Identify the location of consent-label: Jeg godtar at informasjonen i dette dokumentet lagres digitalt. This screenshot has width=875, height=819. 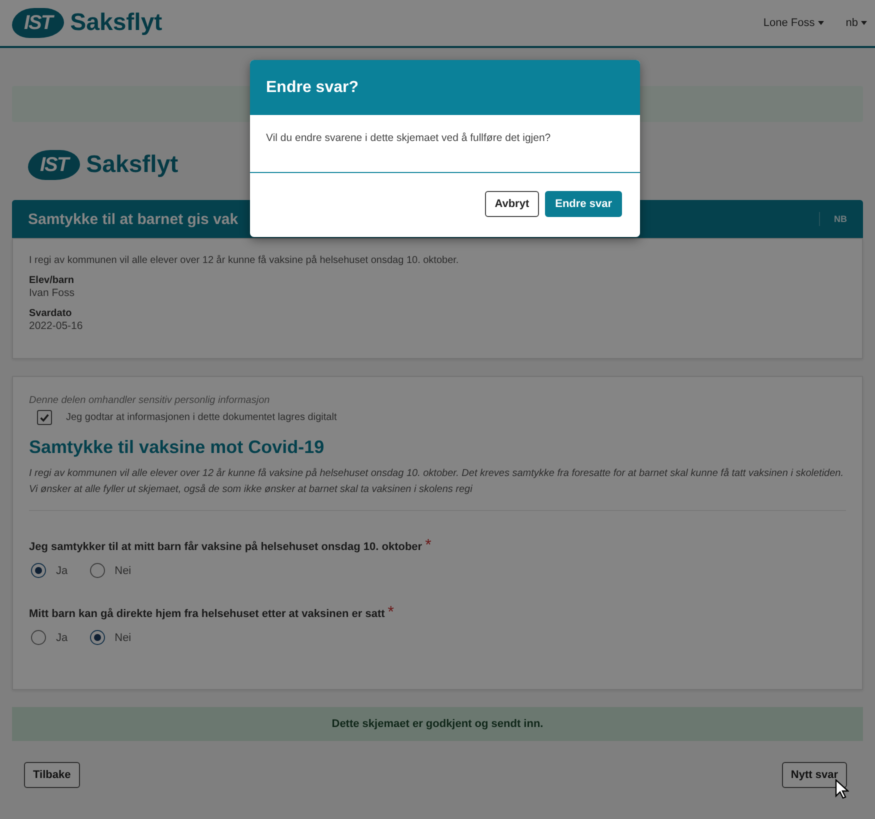
(201, 417).